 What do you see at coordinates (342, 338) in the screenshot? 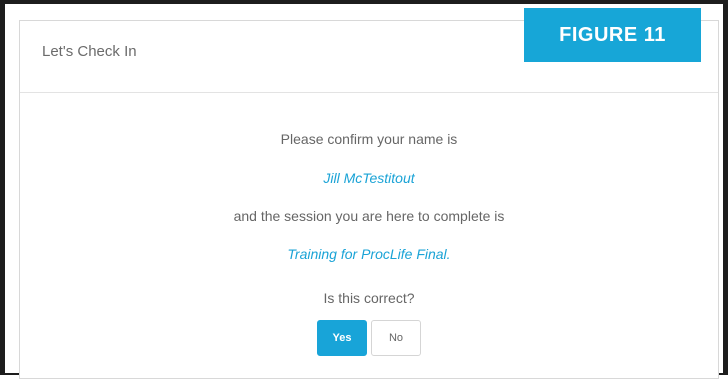
I see `yes-button: Yes` at bounding box center [342, 338].